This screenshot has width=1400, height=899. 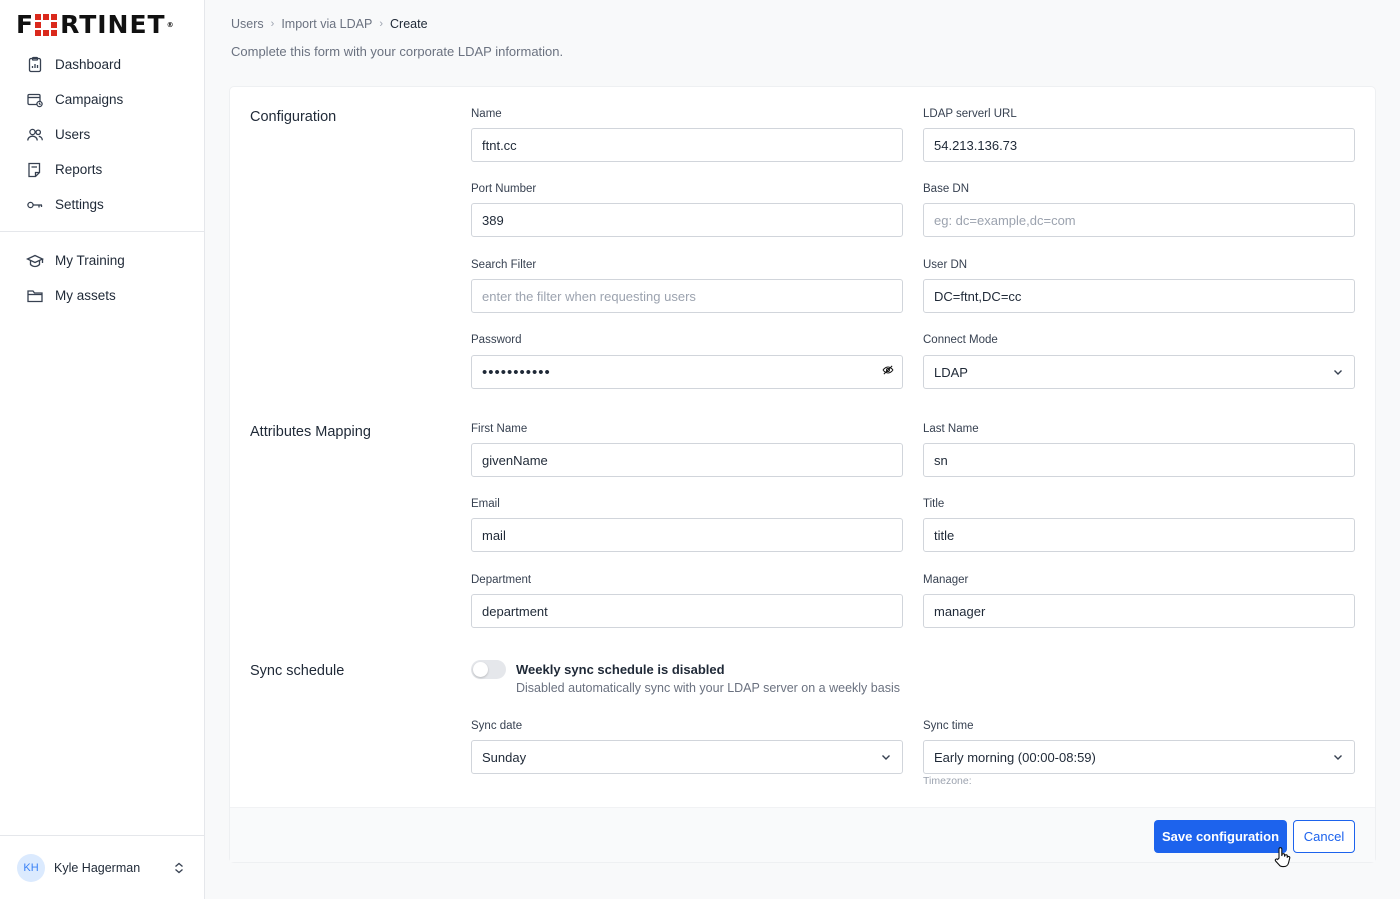 What do you see at coordinates (488, 669) in the screenshot?
I see `weekly-sync-toggle` at bounding box center [488, 669].